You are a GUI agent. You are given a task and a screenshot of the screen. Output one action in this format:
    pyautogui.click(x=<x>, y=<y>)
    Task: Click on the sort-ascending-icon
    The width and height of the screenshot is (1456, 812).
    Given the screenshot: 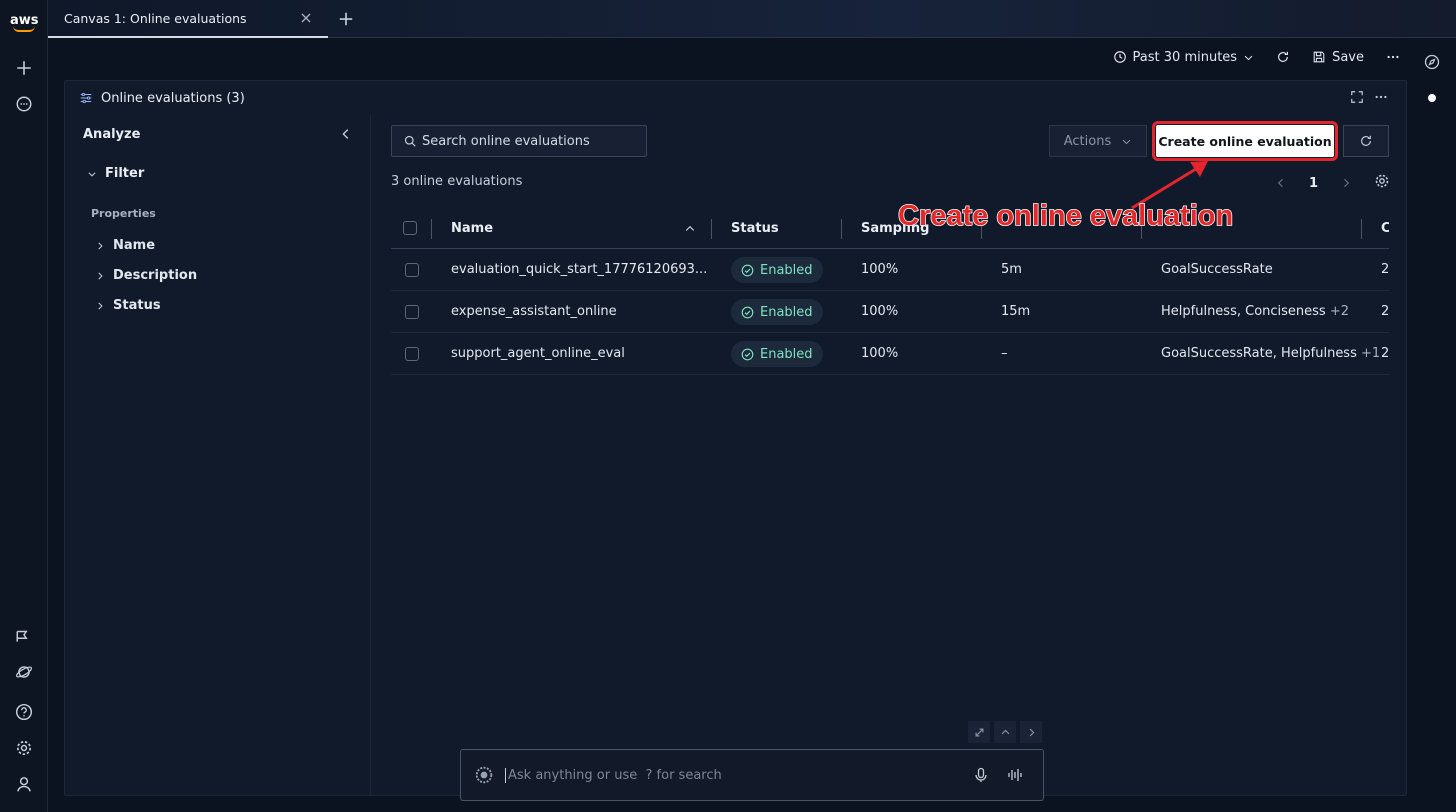 What is the action you would take?
    pyautogui.click(x=690, y=229)
    